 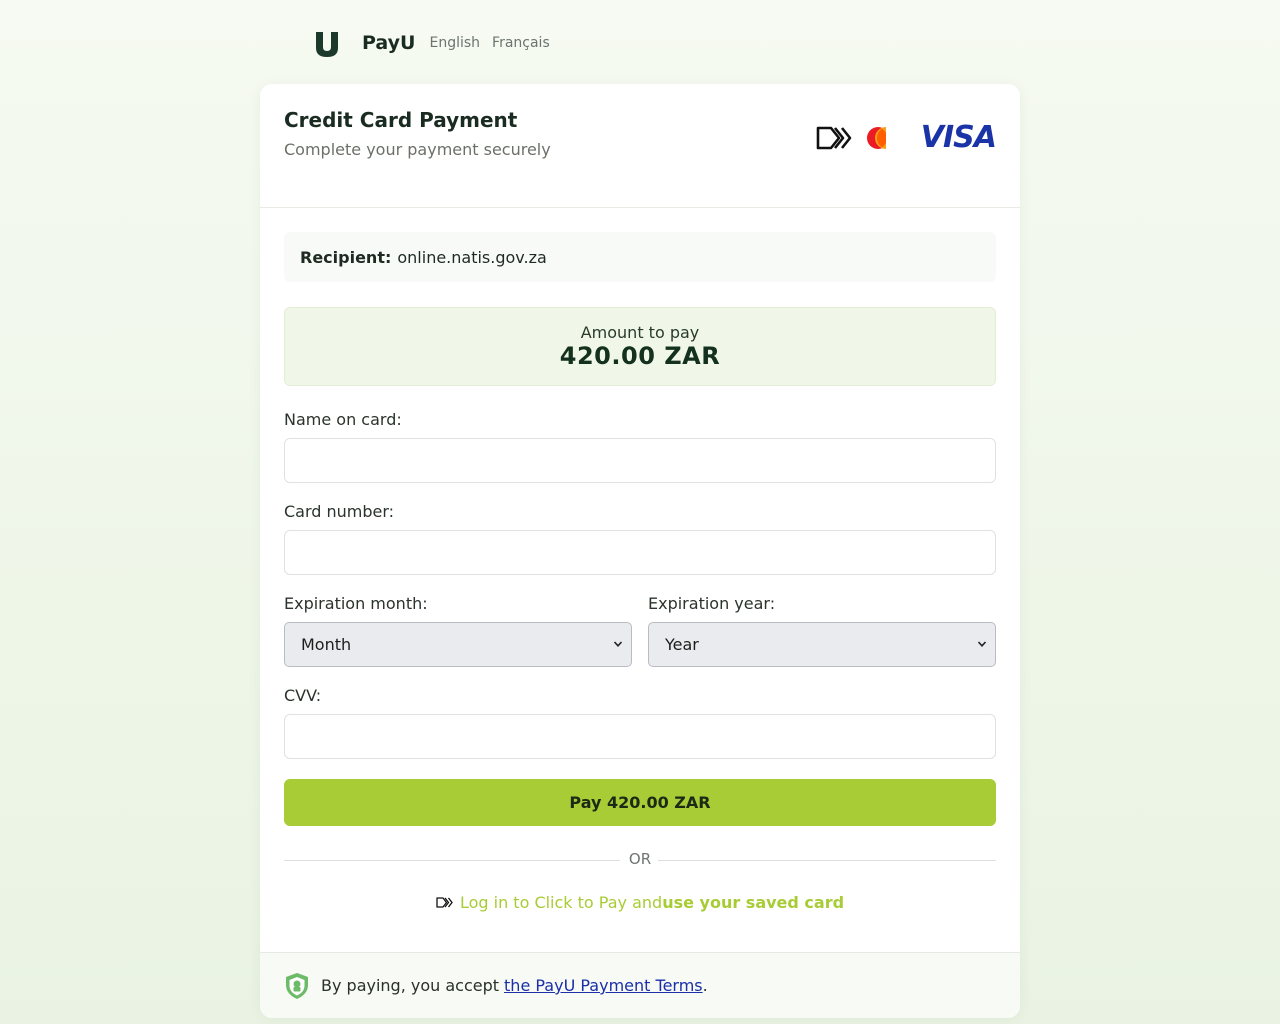 What do you see at coordinates (640, 356) in the screenshot?
I see `amount-value: 420.00 ZAR` at bounding box center [640, 356].